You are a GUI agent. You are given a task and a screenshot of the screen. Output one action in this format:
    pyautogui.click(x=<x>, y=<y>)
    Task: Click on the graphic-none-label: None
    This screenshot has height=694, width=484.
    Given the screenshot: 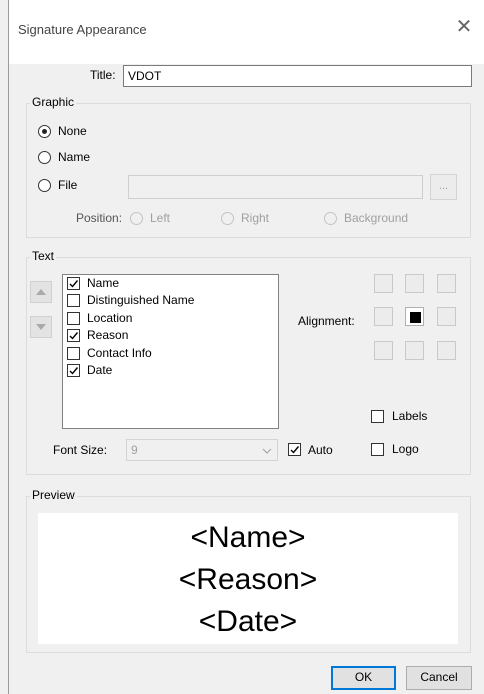 What is the action you would take?
    pyautogui.click(x=72, y=131)
    